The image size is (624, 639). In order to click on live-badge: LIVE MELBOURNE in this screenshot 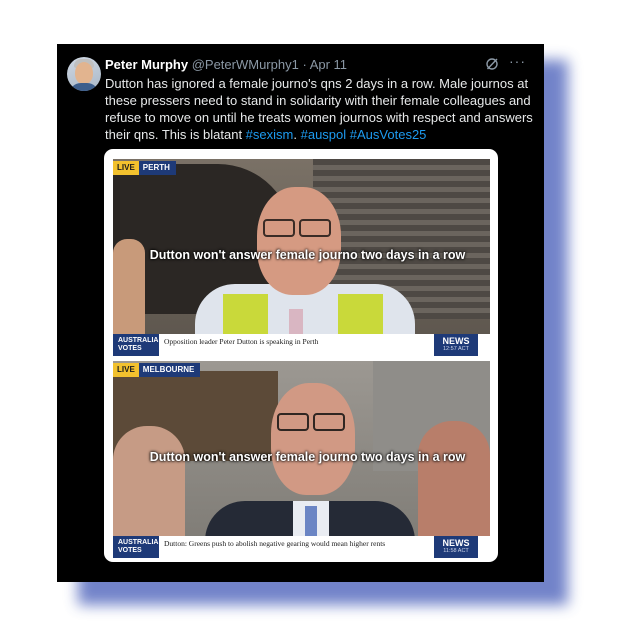, I will do `click(157, 370)`.